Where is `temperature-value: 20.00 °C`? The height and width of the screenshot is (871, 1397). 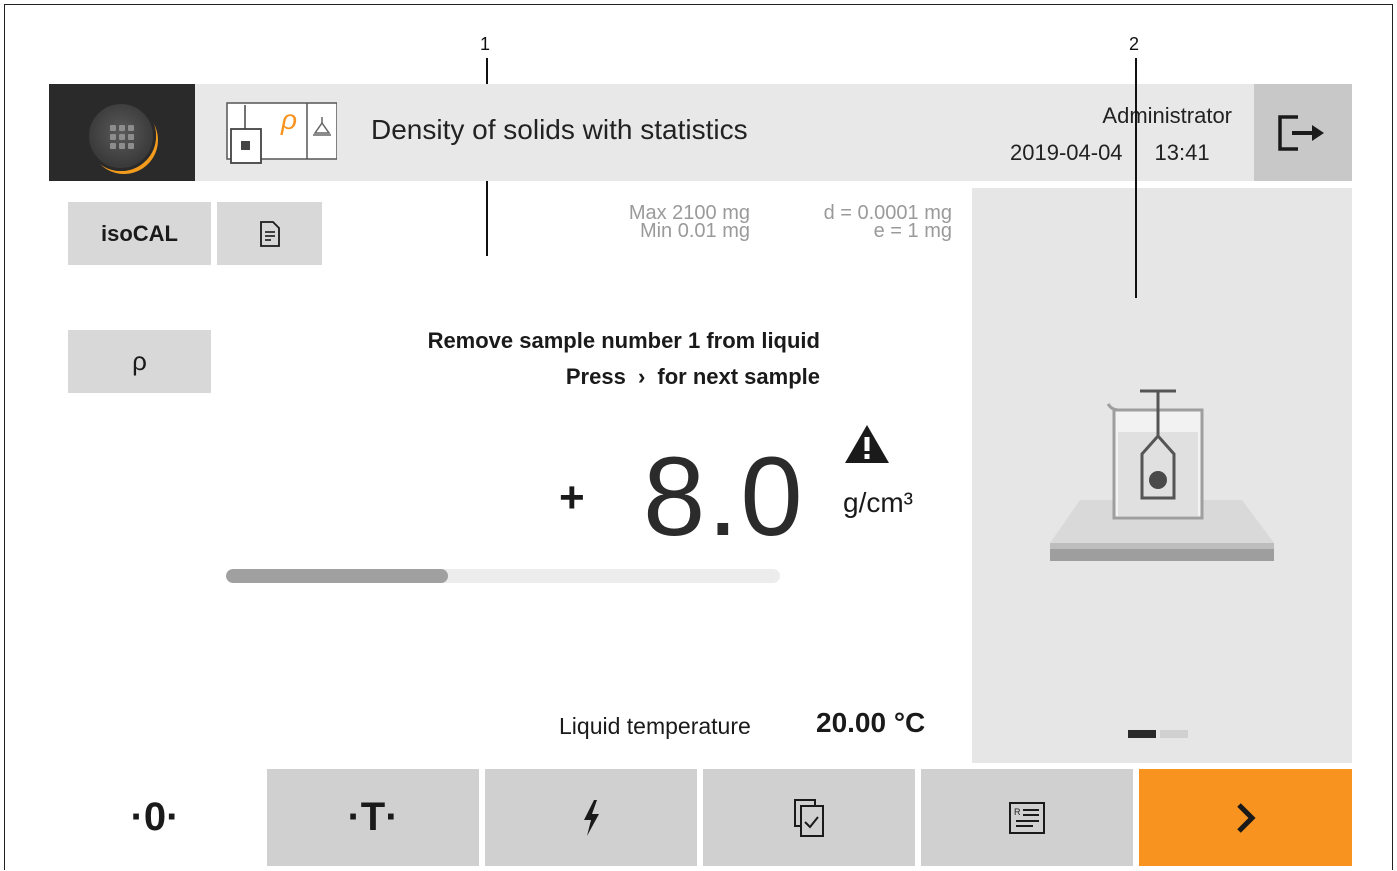 temperature-value: 20.00 °C is located at coordinates (871, 722).